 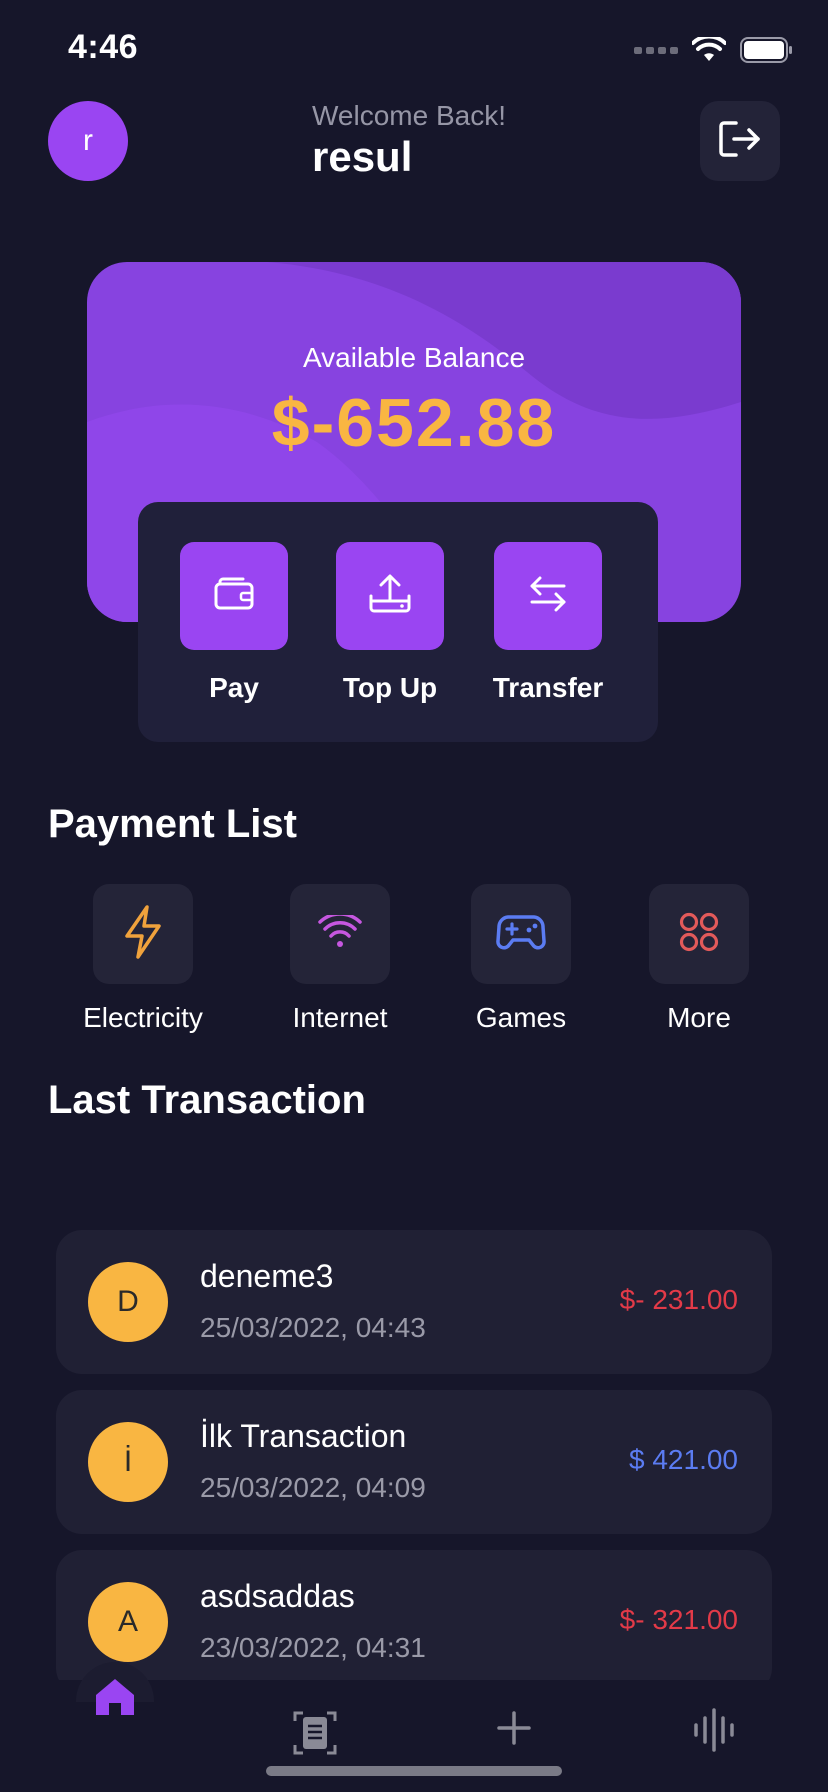 I want to click on top-up-label: Top Up, so click(x=390, y=687).